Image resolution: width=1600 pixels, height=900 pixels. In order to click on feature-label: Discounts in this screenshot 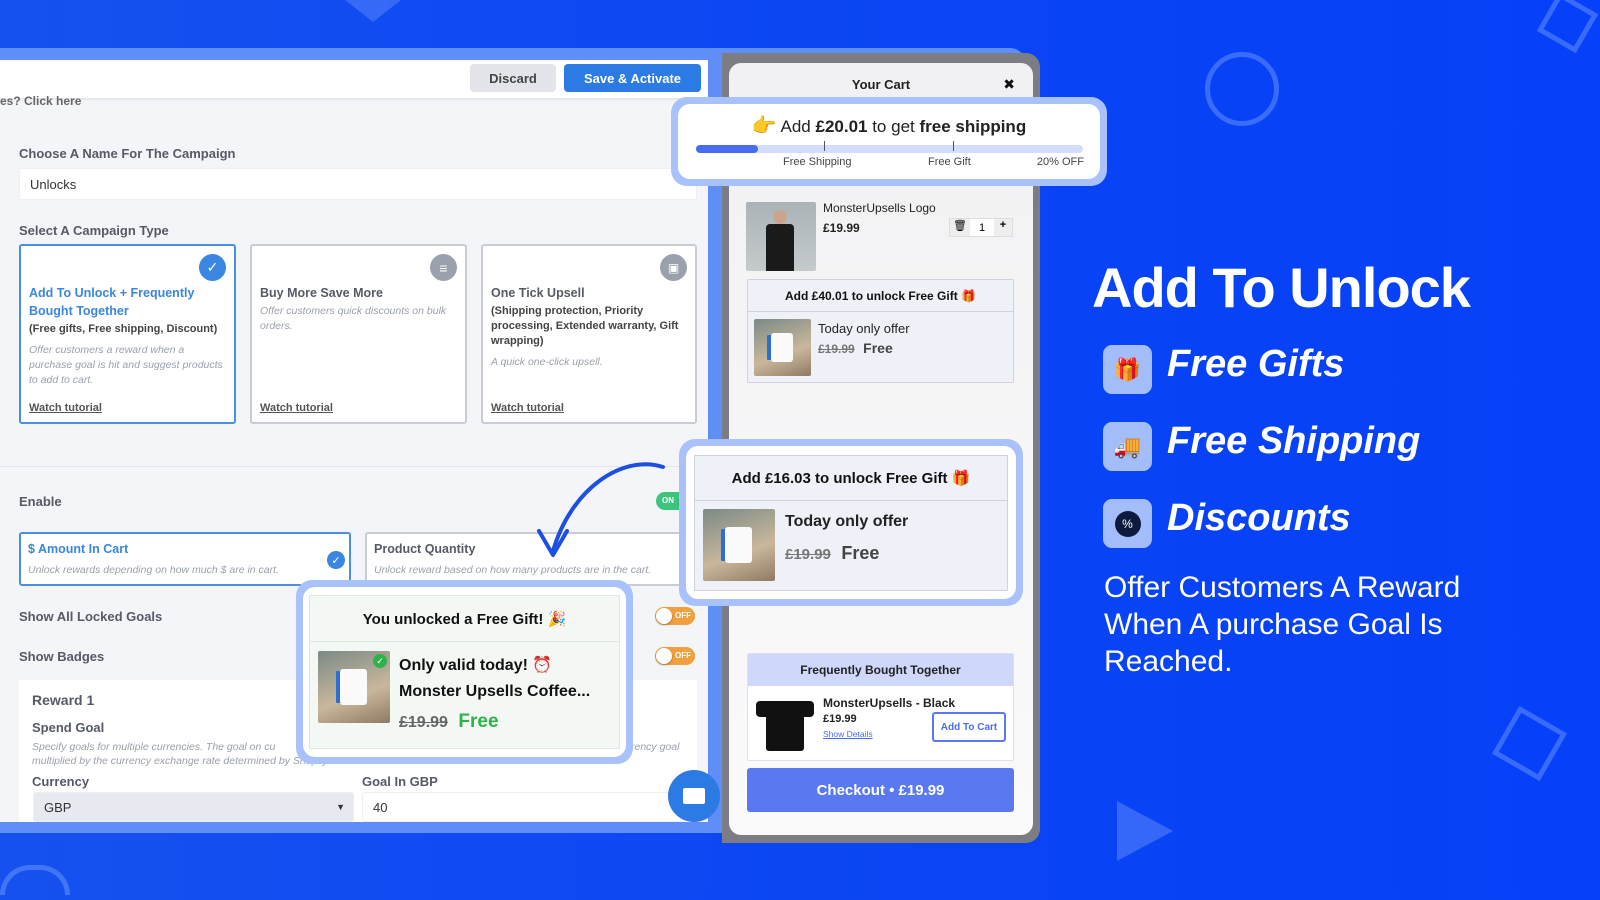, I will do `click(1259, 518)`.